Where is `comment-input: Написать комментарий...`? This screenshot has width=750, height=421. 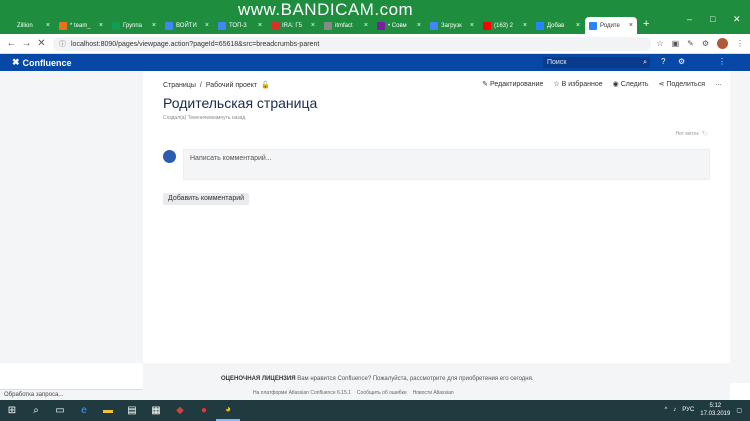 comment-input: Написать комментарий... is located at coordinates (446, 164).